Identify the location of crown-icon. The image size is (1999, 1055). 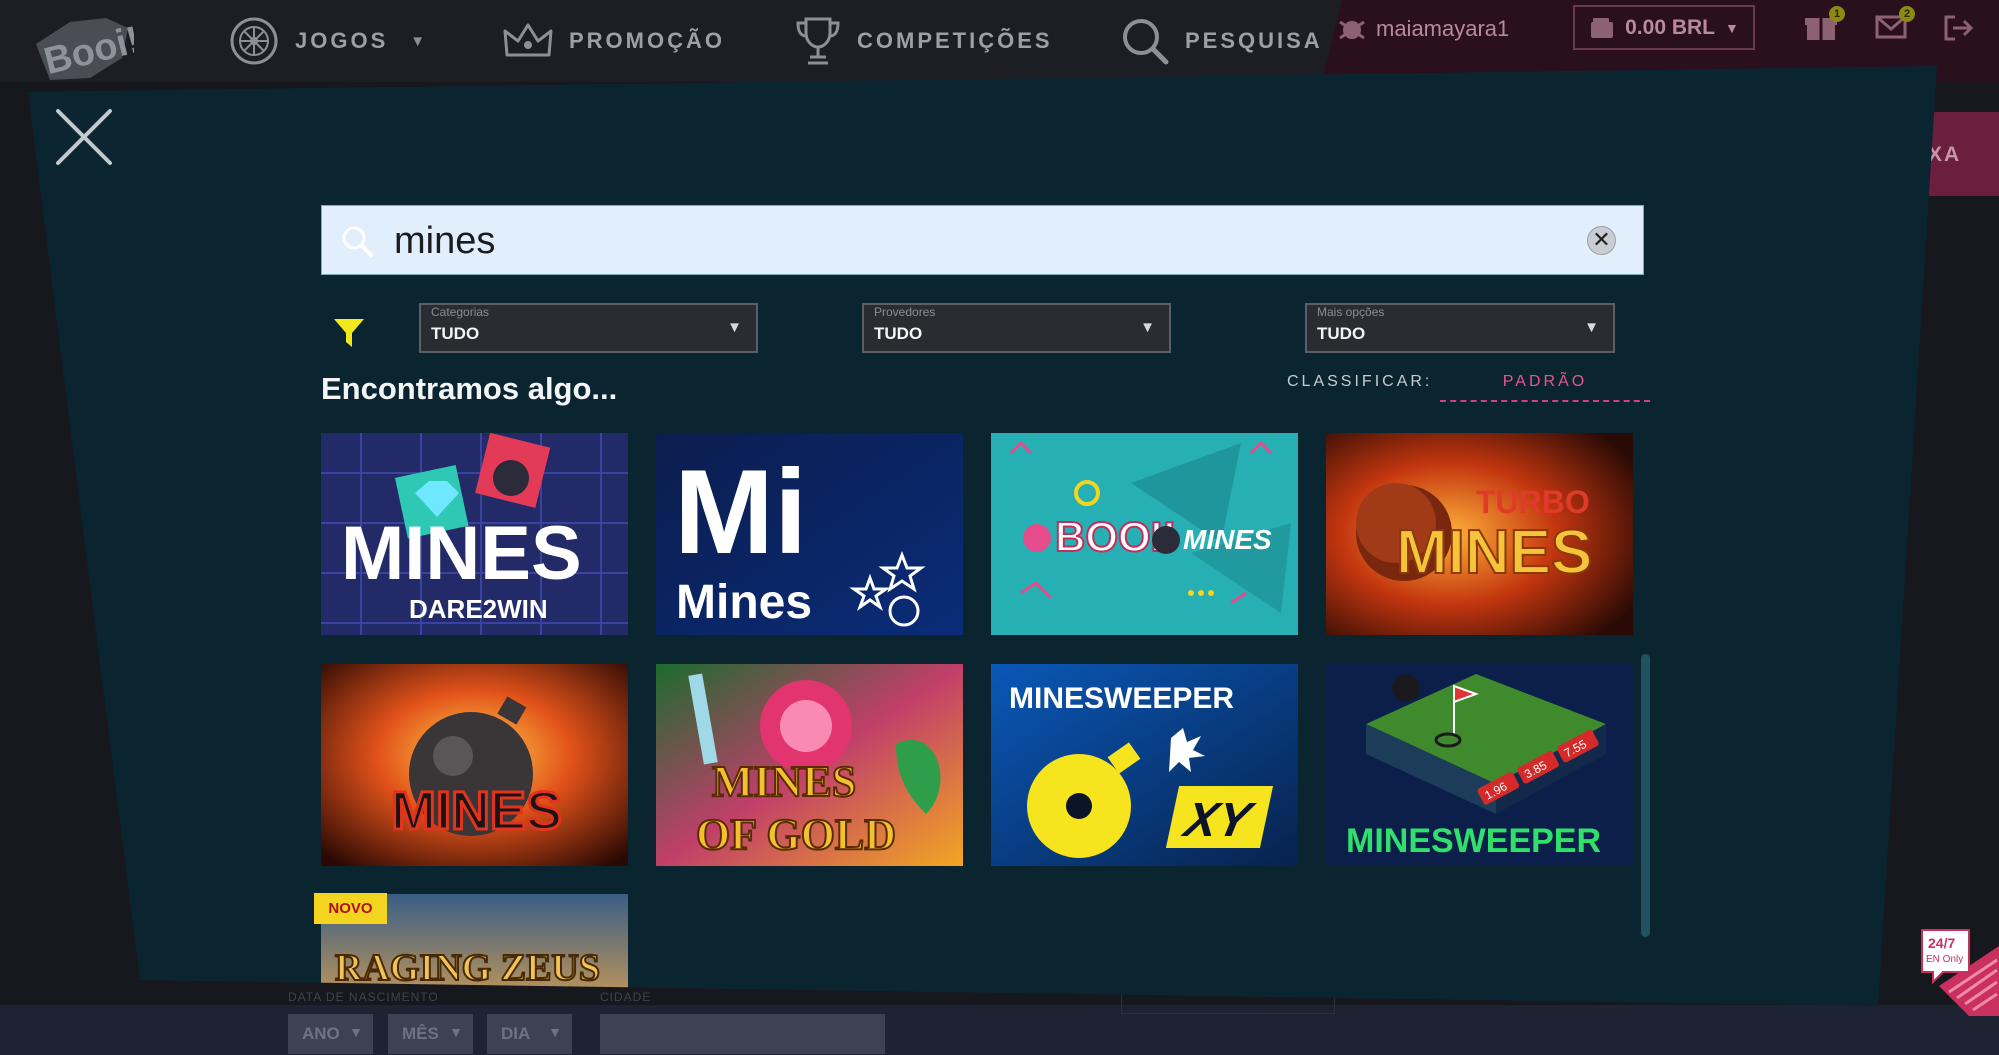
(528, 40).